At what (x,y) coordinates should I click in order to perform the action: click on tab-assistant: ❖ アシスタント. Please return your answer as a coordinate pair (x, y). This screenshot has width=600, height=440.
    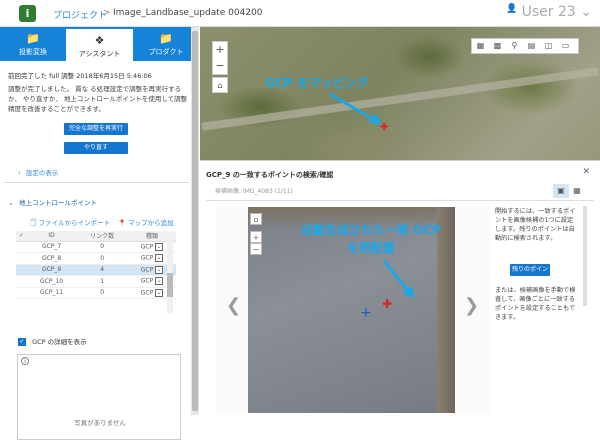
    Looking at the image, I should click on (99, 44).